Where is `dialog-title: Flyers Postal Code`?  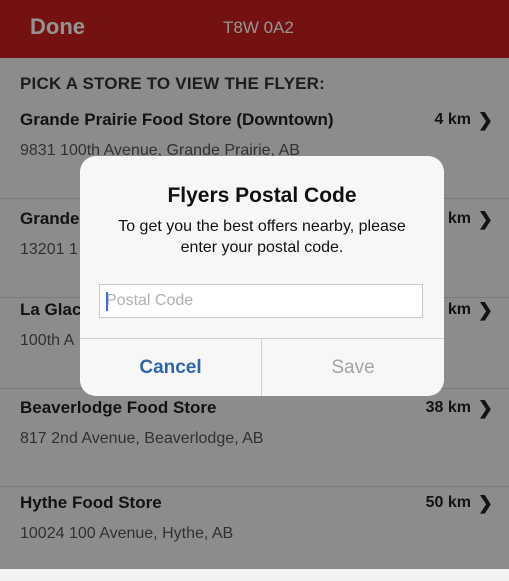
dialog-title: Flyers Postal Code is located at coordinates (262, 195).